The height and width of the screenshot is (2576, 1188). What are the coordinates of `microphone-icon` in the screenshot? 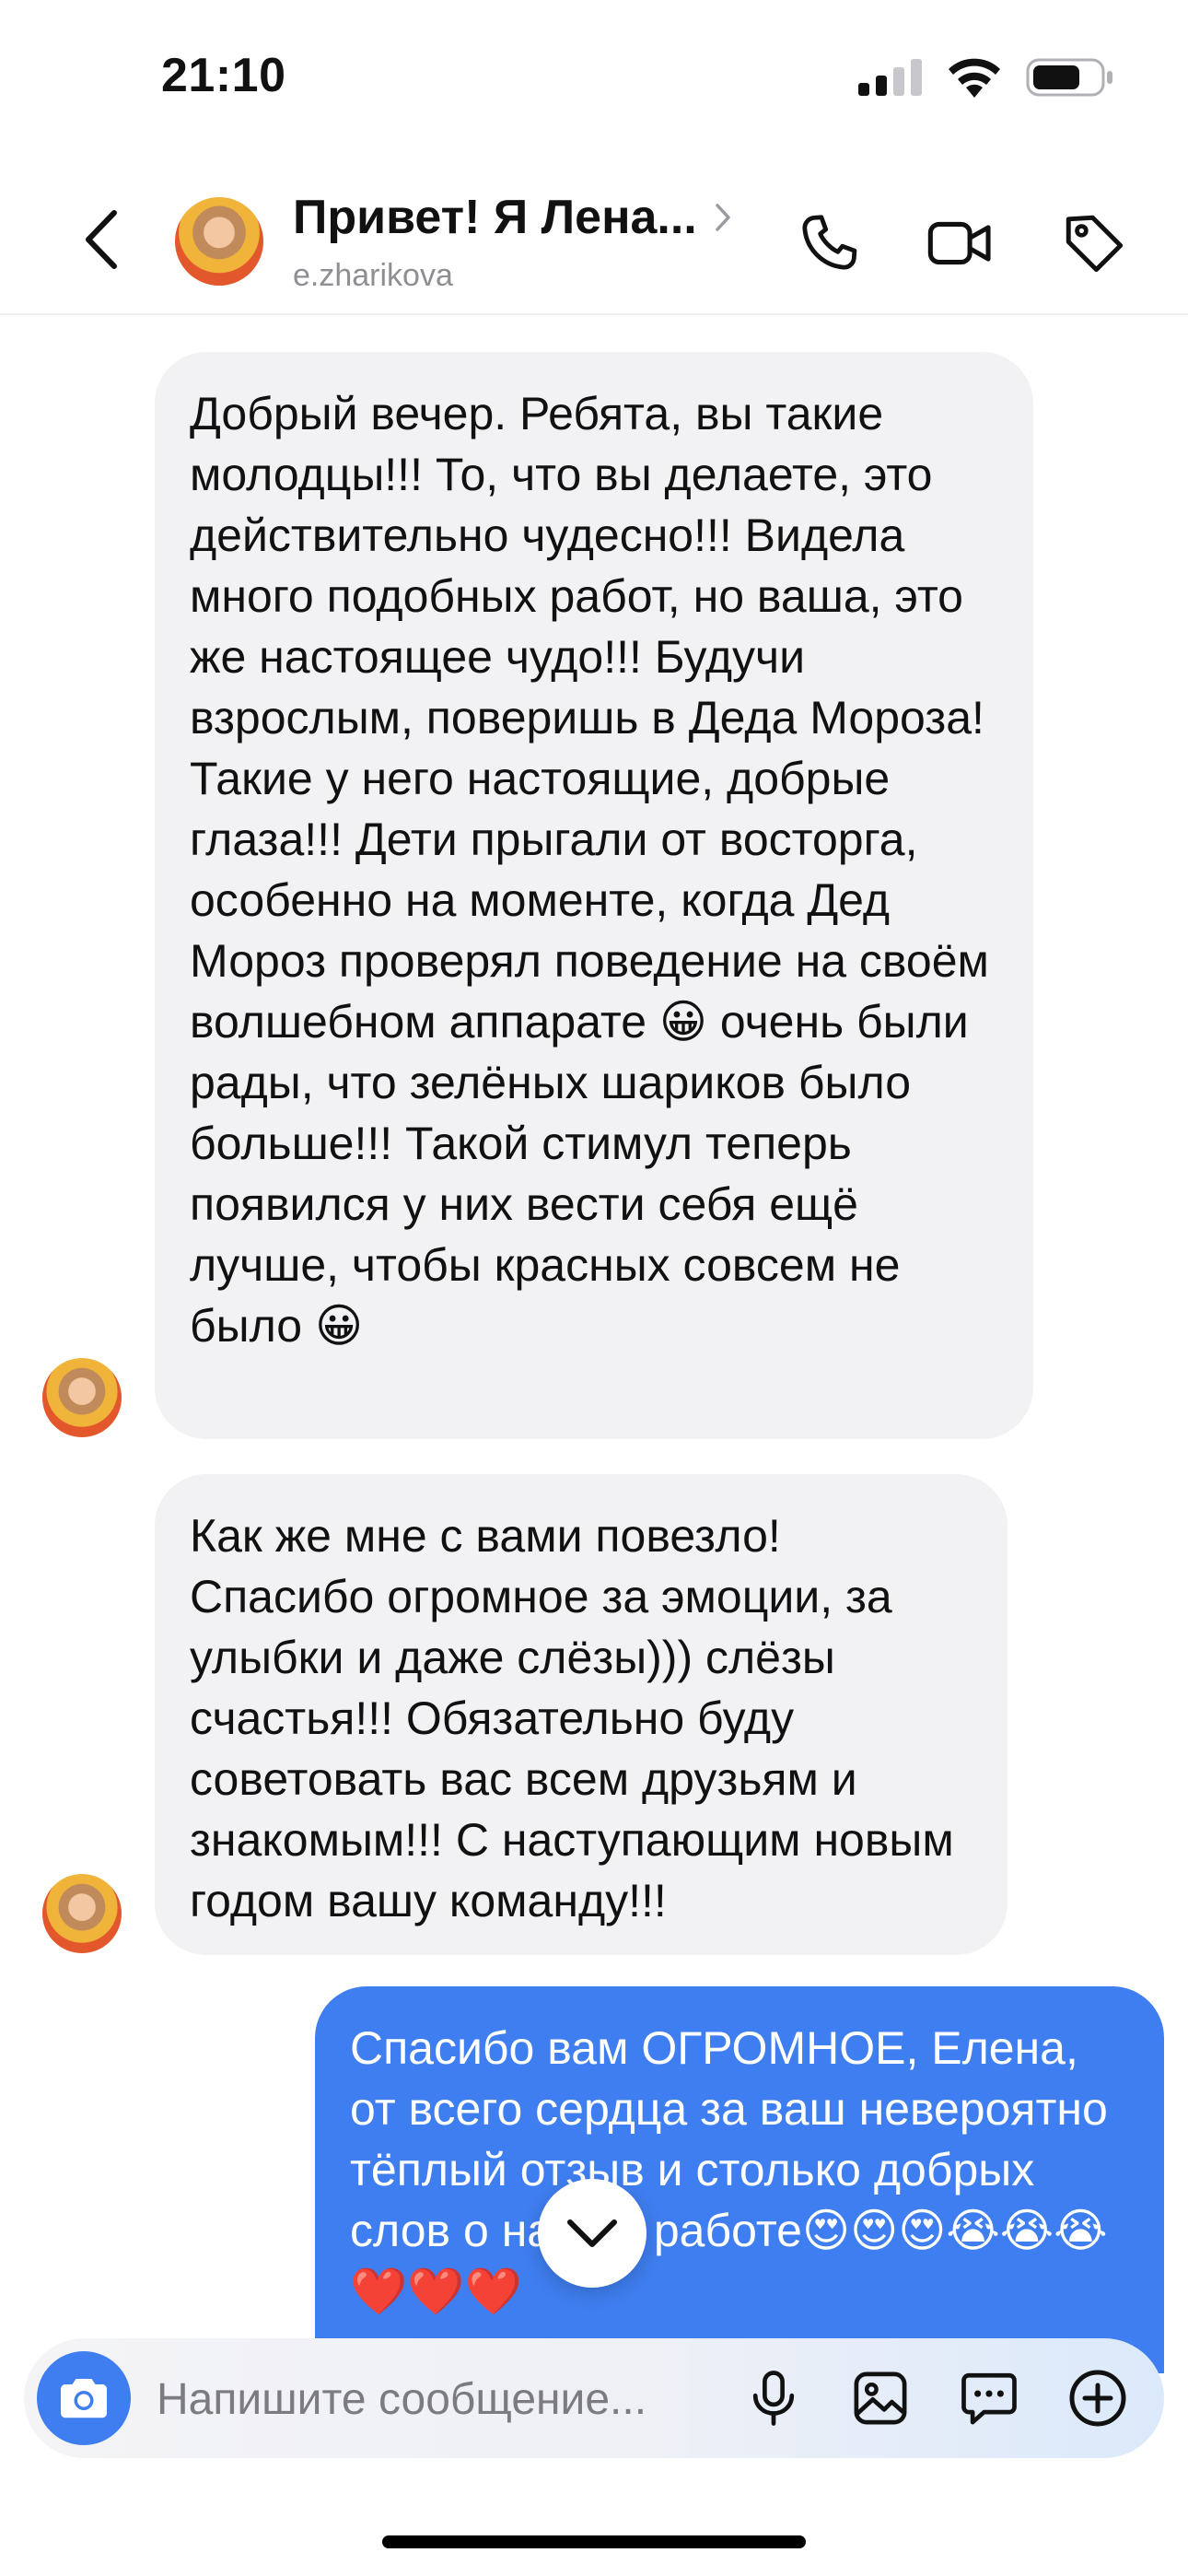 It's located at (773, 2398).